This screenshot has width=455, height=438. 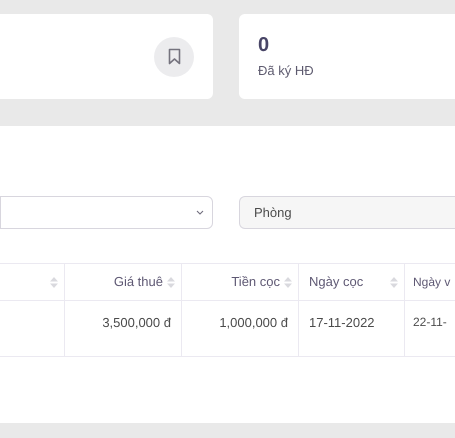 What do you see at coordinates (431, 282) in the screenshot?
I see `column-header: Ngày v` at bounding box center [431, 282].